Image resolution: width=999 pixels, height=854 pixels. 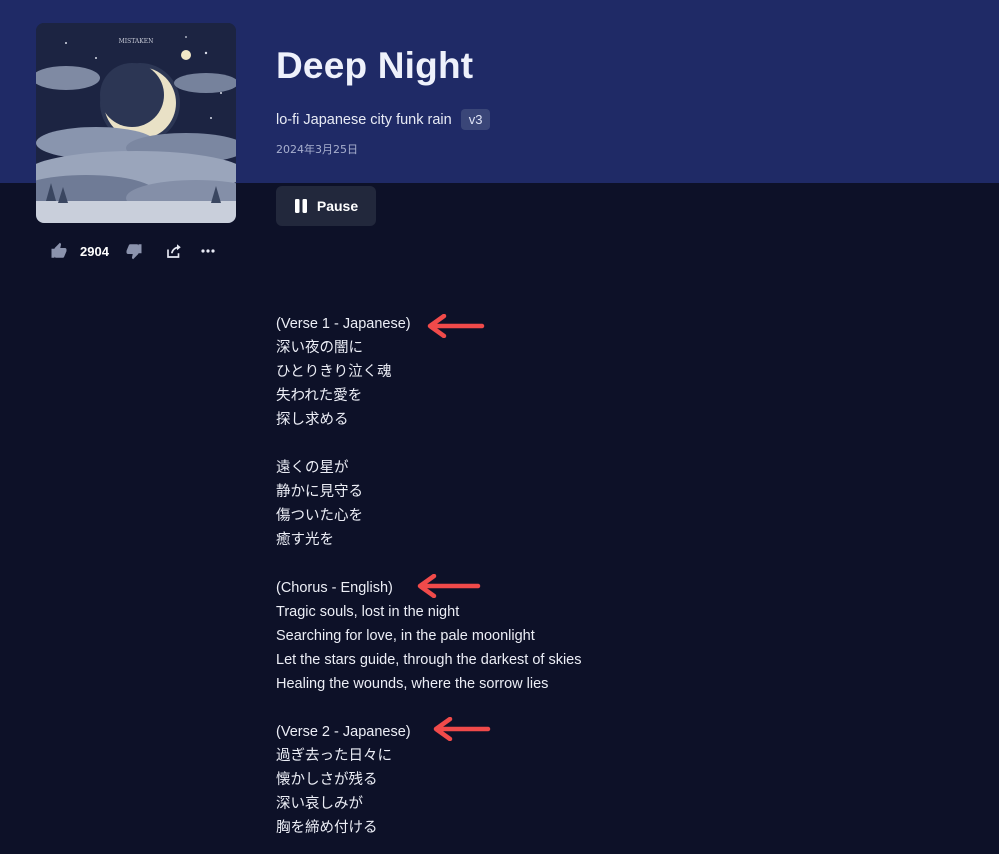 I want to click on lyric-line: 傷ついた心を, so click(x=319, y=516).